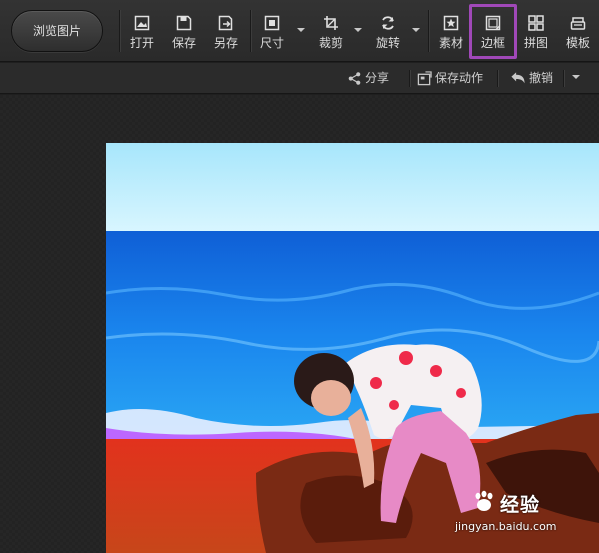 This screenshot has width=599, height=553. I want to click on template-label: 模板, so click(577, 43).